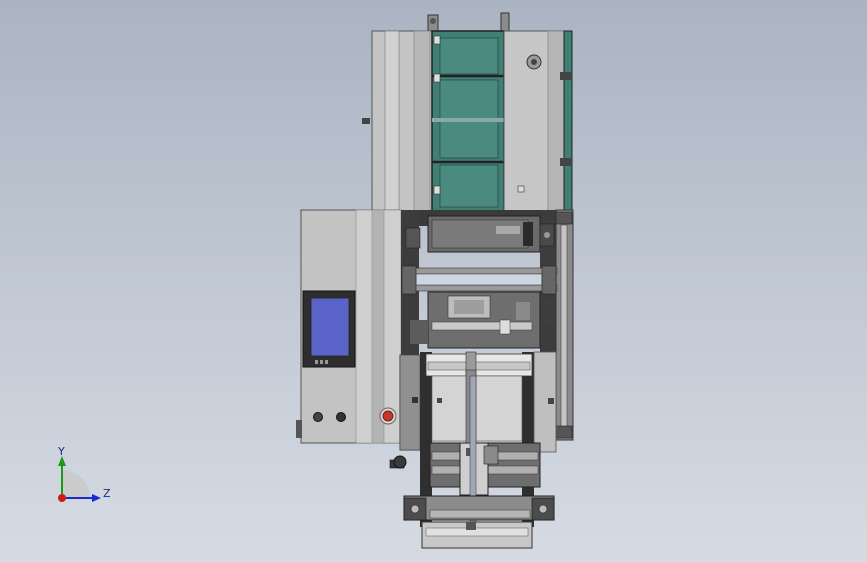 Image resolution: width=867 pixels, height=562 pixels. Describe the element at coordinates (388, 416) in the screenshot. I see `emergency-stop-button` at that location.